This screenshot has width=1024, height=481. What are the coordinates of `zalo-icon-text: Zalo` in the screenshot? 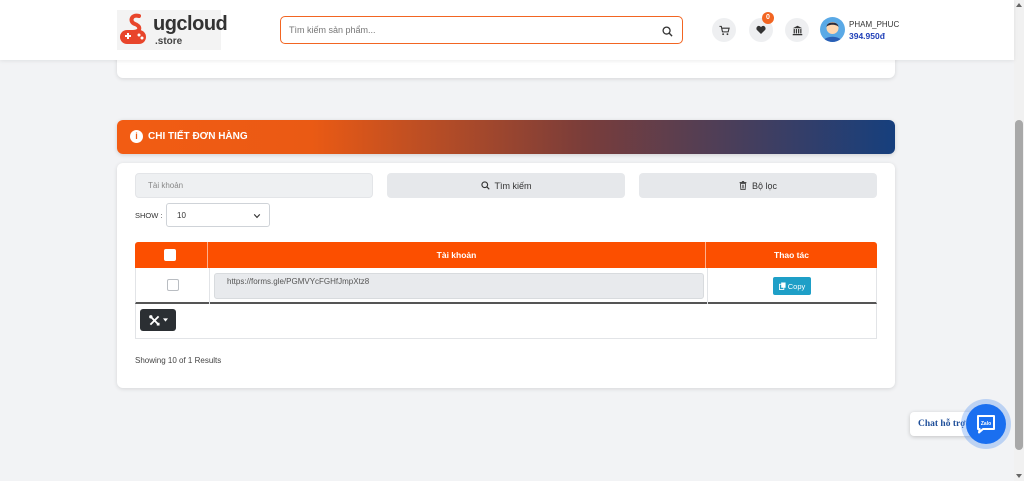 It's located at (986, 424).